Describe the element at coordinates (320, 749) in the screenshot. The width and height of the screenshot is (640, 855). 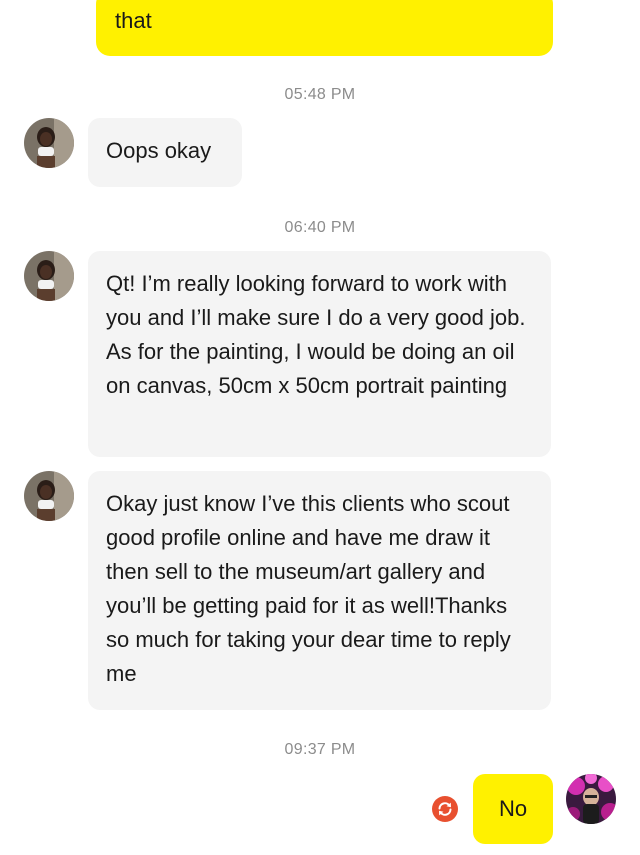
I see `timestamp: 09:37 PM` at that location.